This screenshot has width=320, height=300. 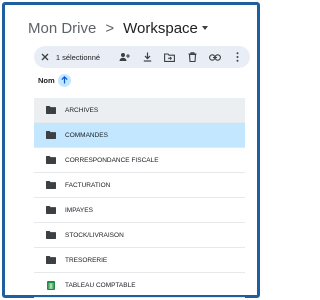 I want to click on breadcrumb-current: Workspace, so click(x=160, y=28).